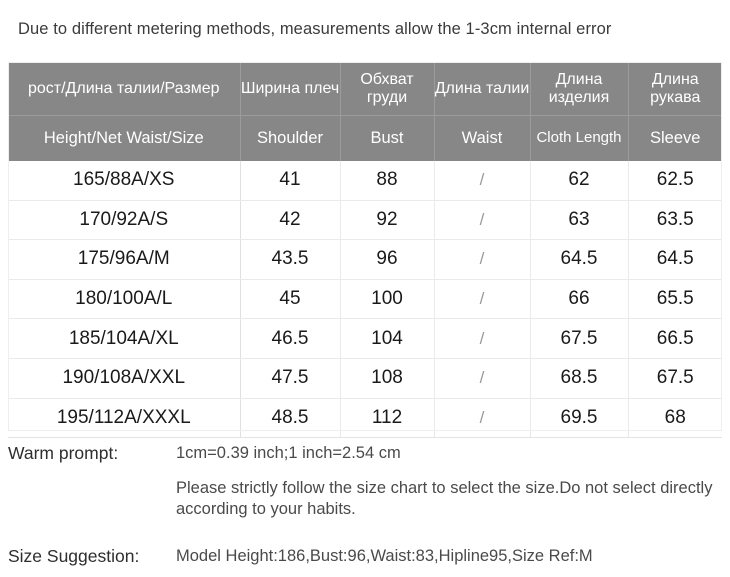 The width and height of the screenshot is (730, 577). What do you see at coordinates (290, 89) in the screenshot?
I see `header-cell-shoulder-ru: Ширина плеч` at bounding box center [290, 89].